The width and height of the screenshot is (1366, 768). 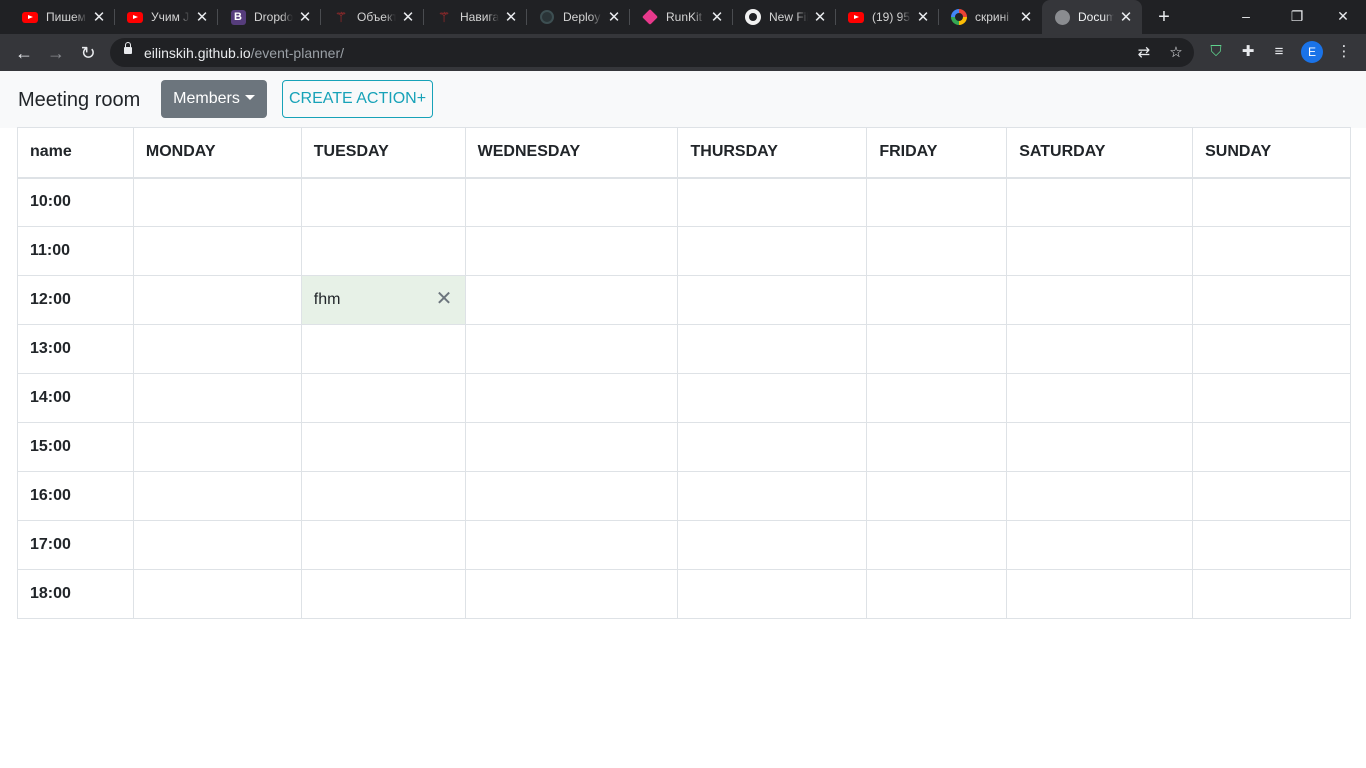 I want to click on browser-tab: Учим Ja ✕, so click(x=166, y=17).